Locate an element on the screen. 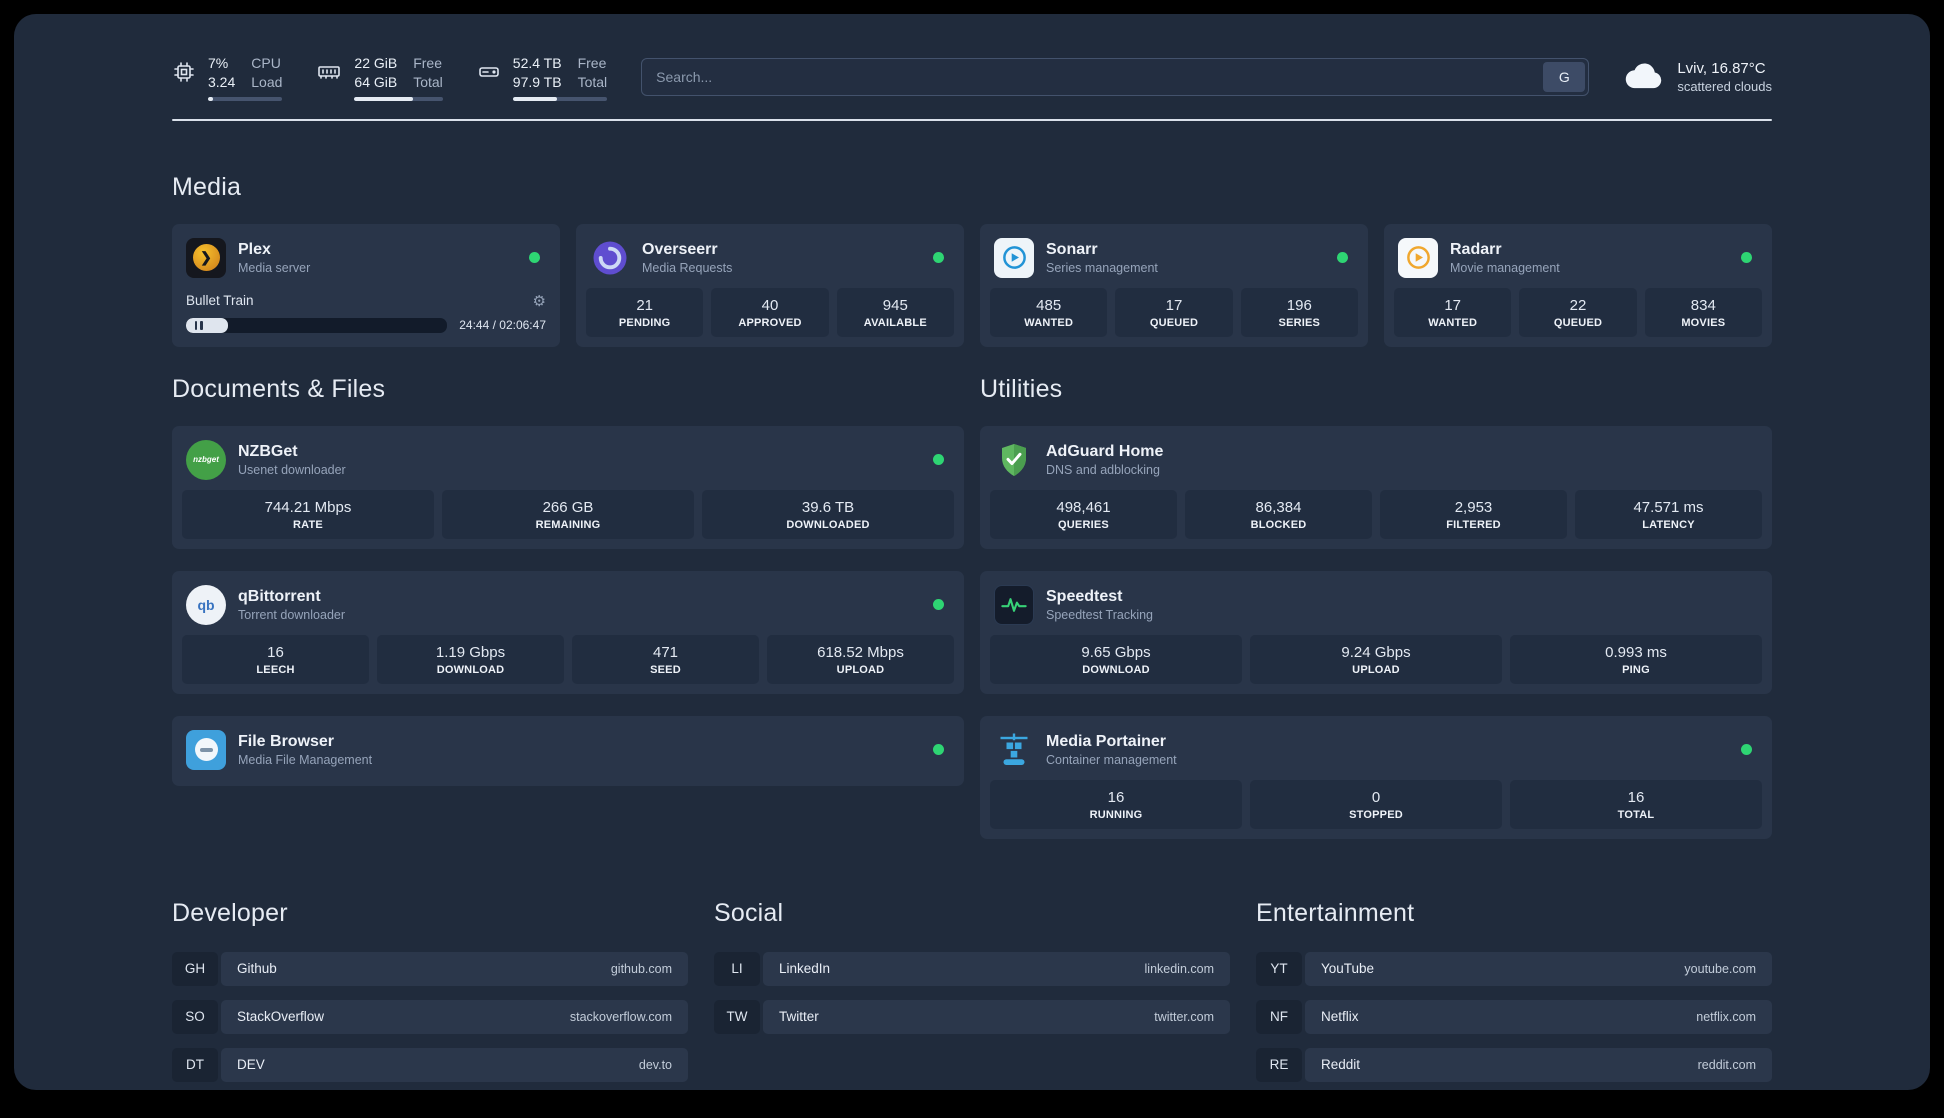 The height and width of the screenshot is (1118, 1944). filebrowser-meta: File Browser Media File Management is located at coordinates (305, 750).